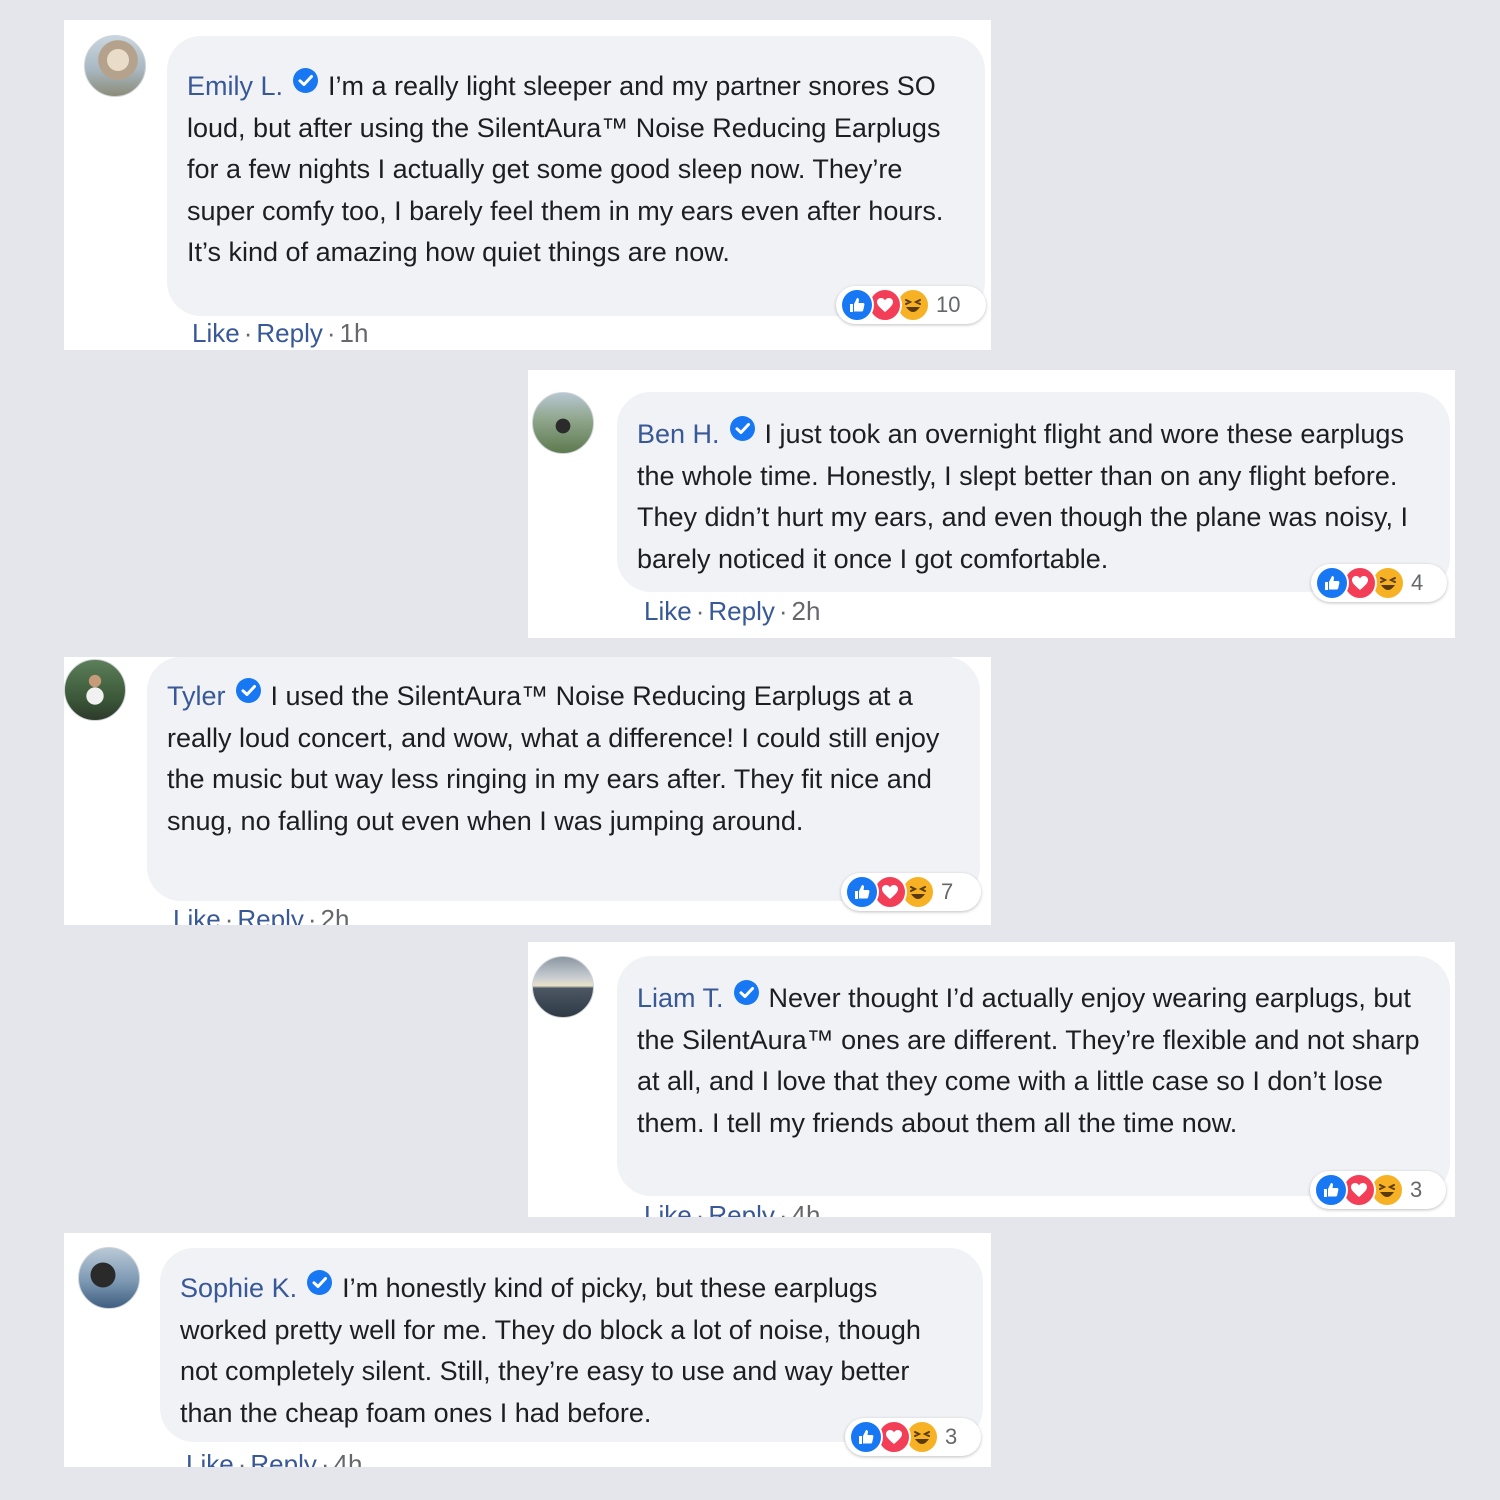 This screenshot has width=1500, height=1500. What do you see at coordinates (680, 998) in the screenshot?
I see `commenter-name: Liam T.` at bounding box center [680, 998].